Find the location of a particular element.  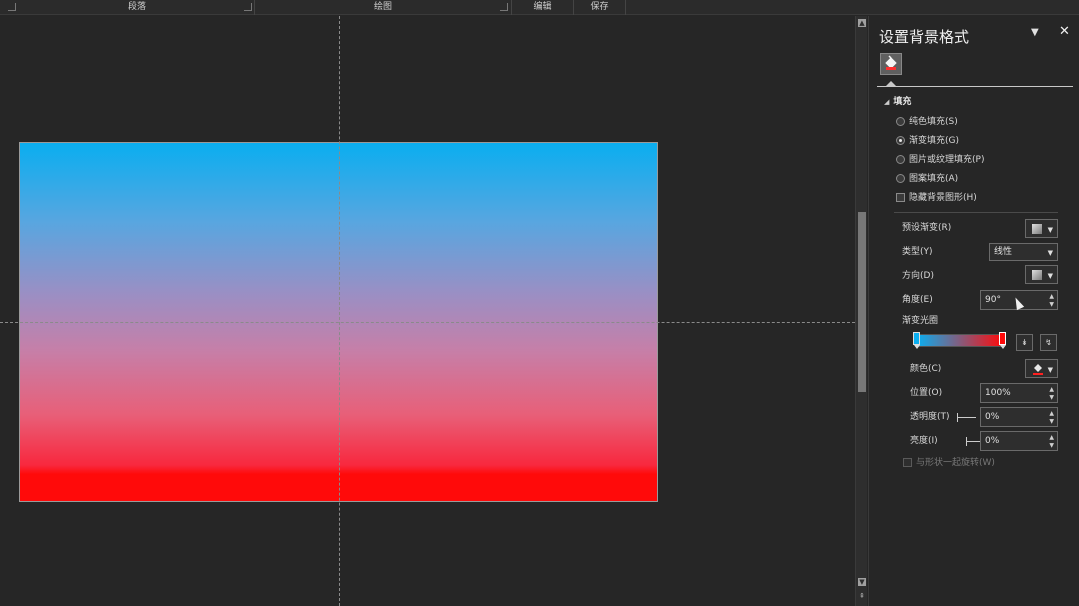

ribbon-group-save: 保存 is located at coordinates (600, 7).